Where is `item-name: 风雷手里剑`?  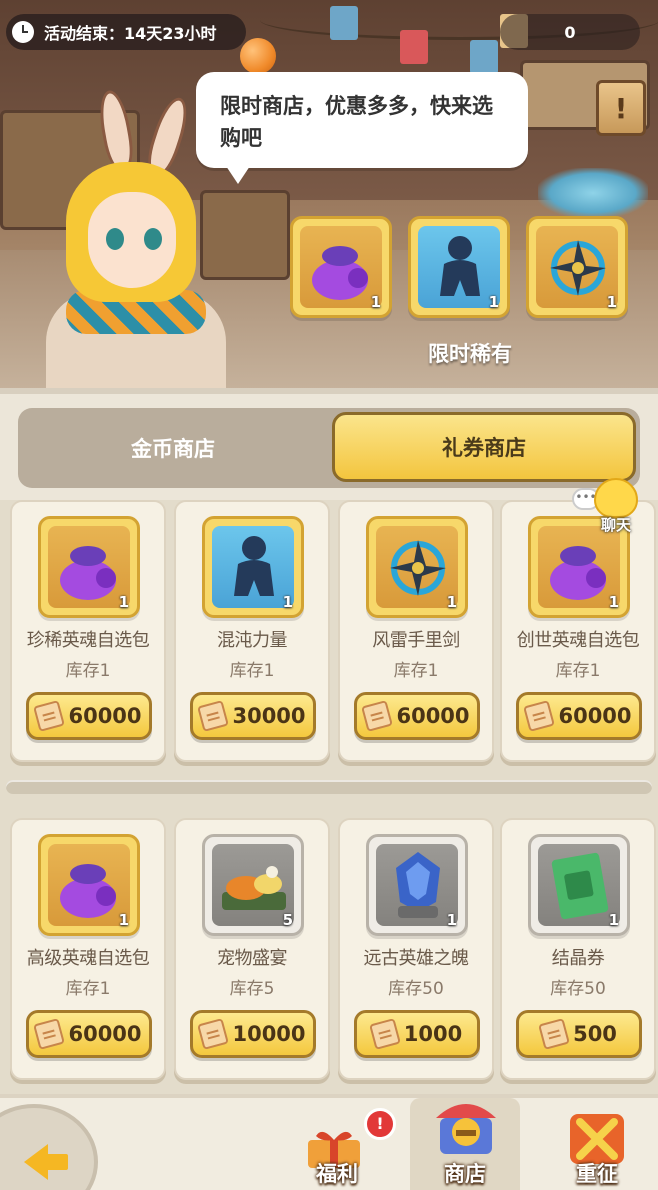 item-name: 风雷手里剑 is located at coordinates (416, 640).